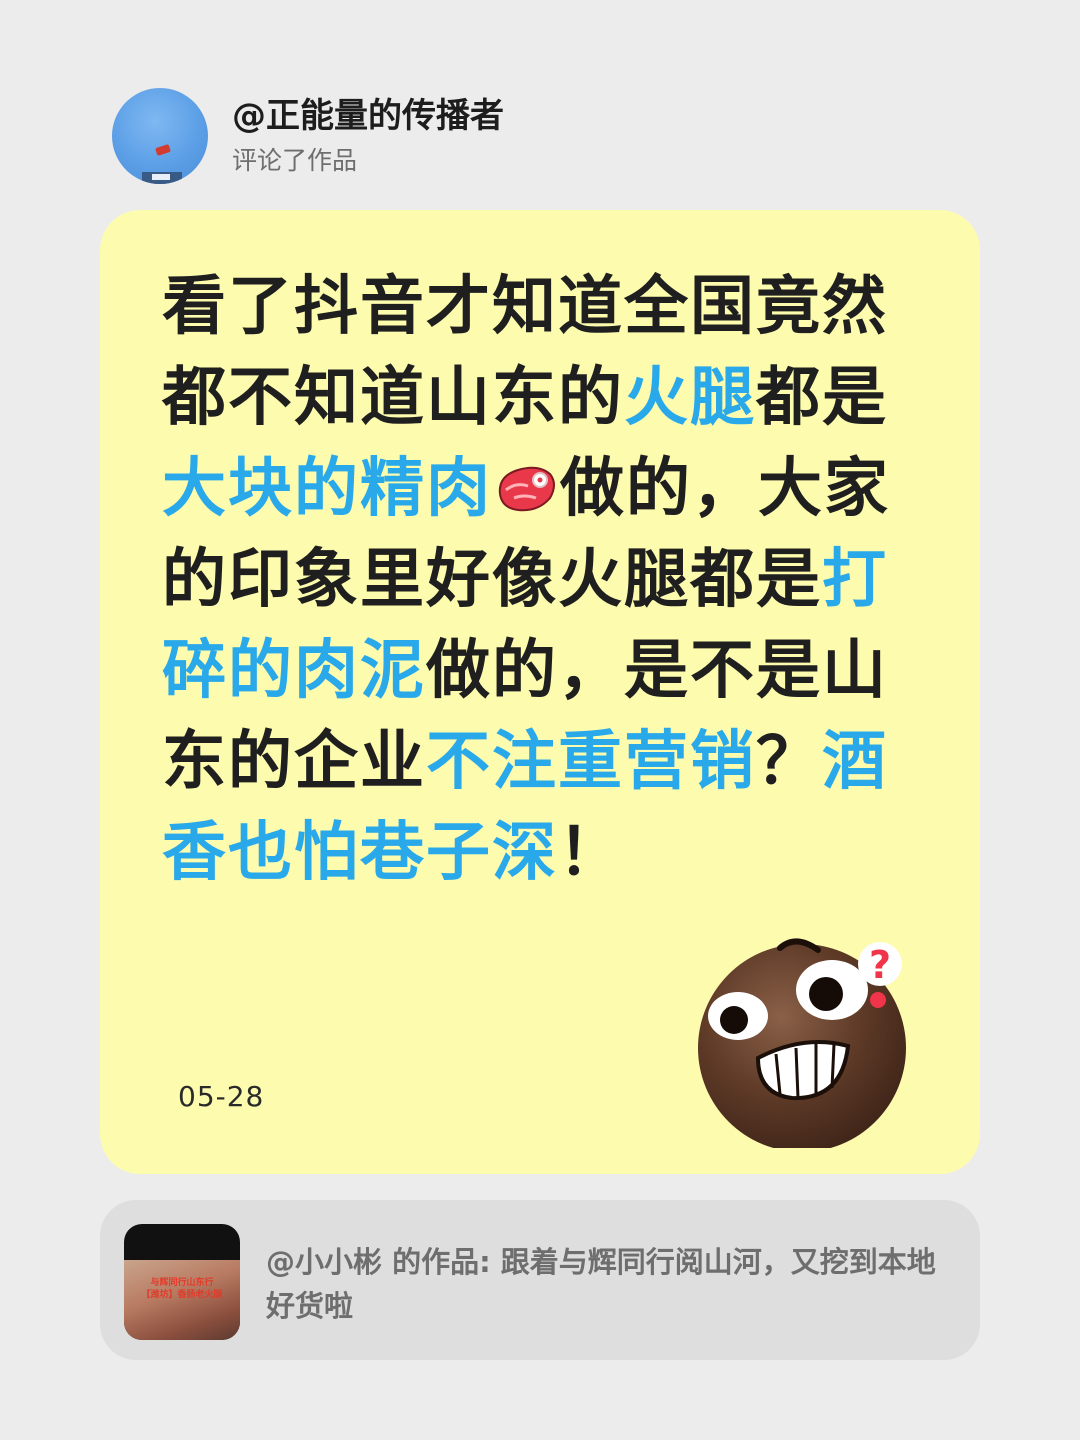 The width and height of the screenshot is (1080, 1440). What do you see at coordinates (163, 150) in the screenshot?
I see `kite-shape` at bounding box center [163, 150].